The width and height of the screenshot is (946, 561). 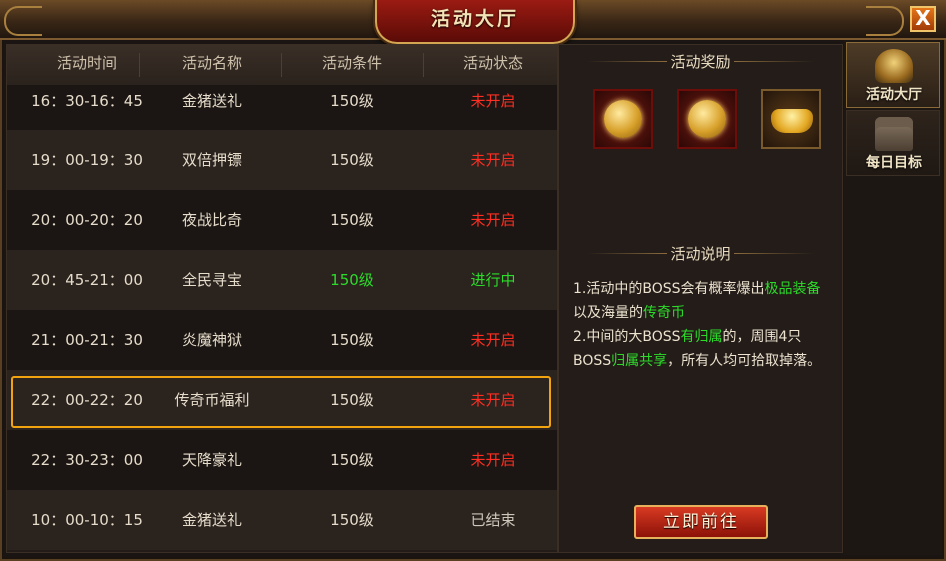 I want to click on selection-highlight, so click(x=281, y=402).